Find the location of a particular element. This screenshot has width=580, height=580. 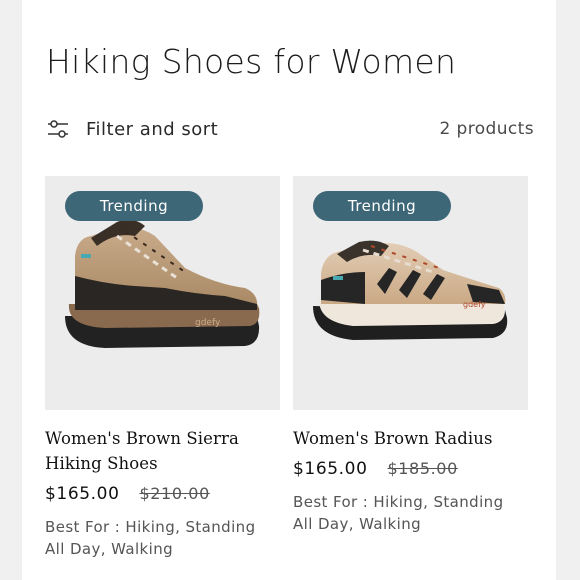

compare-at-price: $185.00 is located at coordinates (422, 468).